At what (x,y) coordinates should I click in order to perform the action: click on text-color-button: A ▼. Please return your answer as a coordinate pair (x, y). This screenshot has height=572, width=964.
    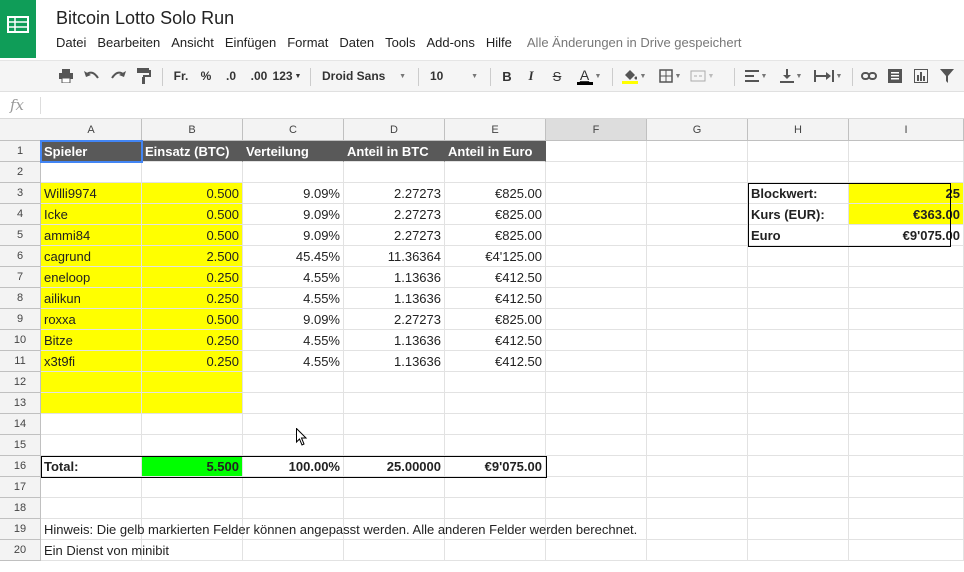
    Looking at the image, I should click on (589, 76).